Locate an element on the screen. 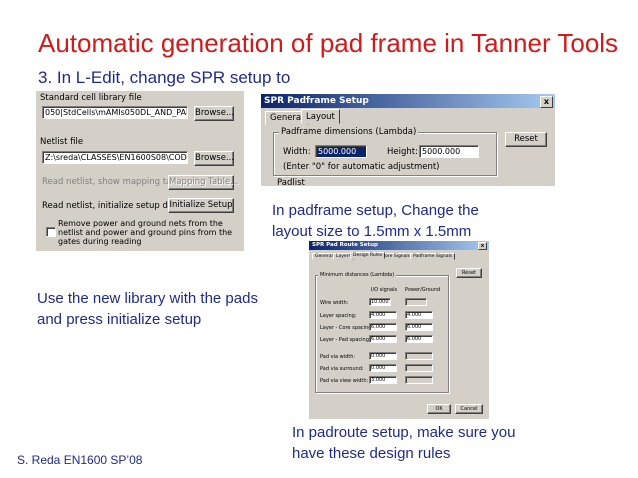 The width and height of the screenshot is (638, 478). io-value-field: 10.000 is located at coordinates (380, 302).